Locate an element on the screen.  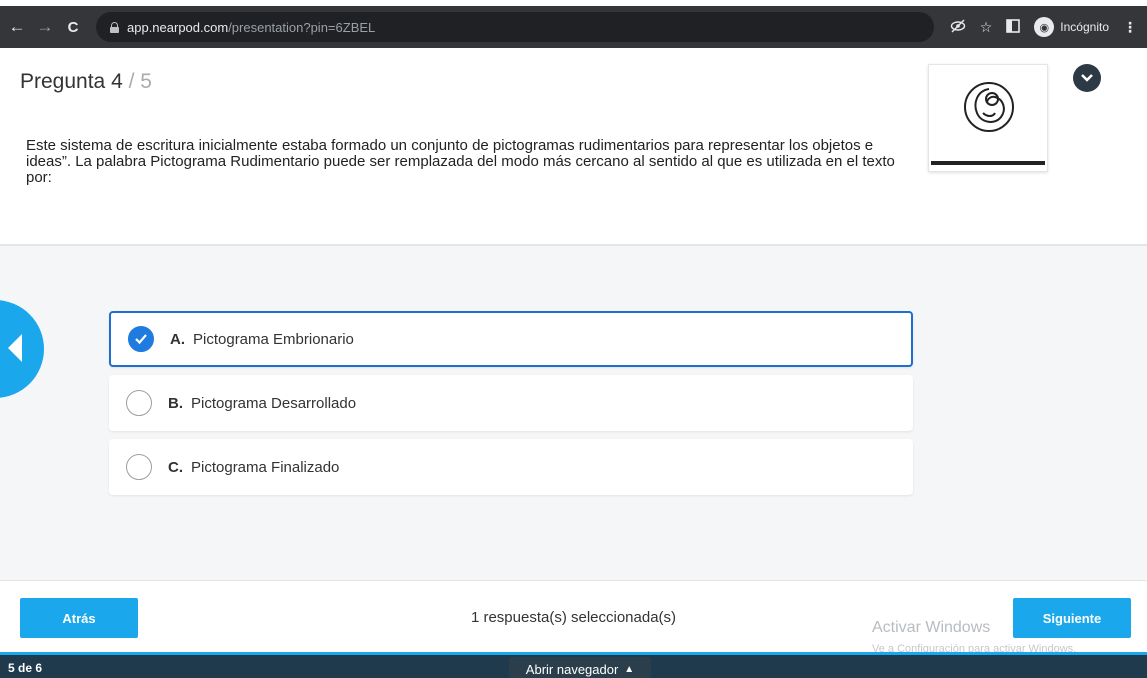
incognito-indicator: ◉ Incógnito is located at coordinates (1071, 27).